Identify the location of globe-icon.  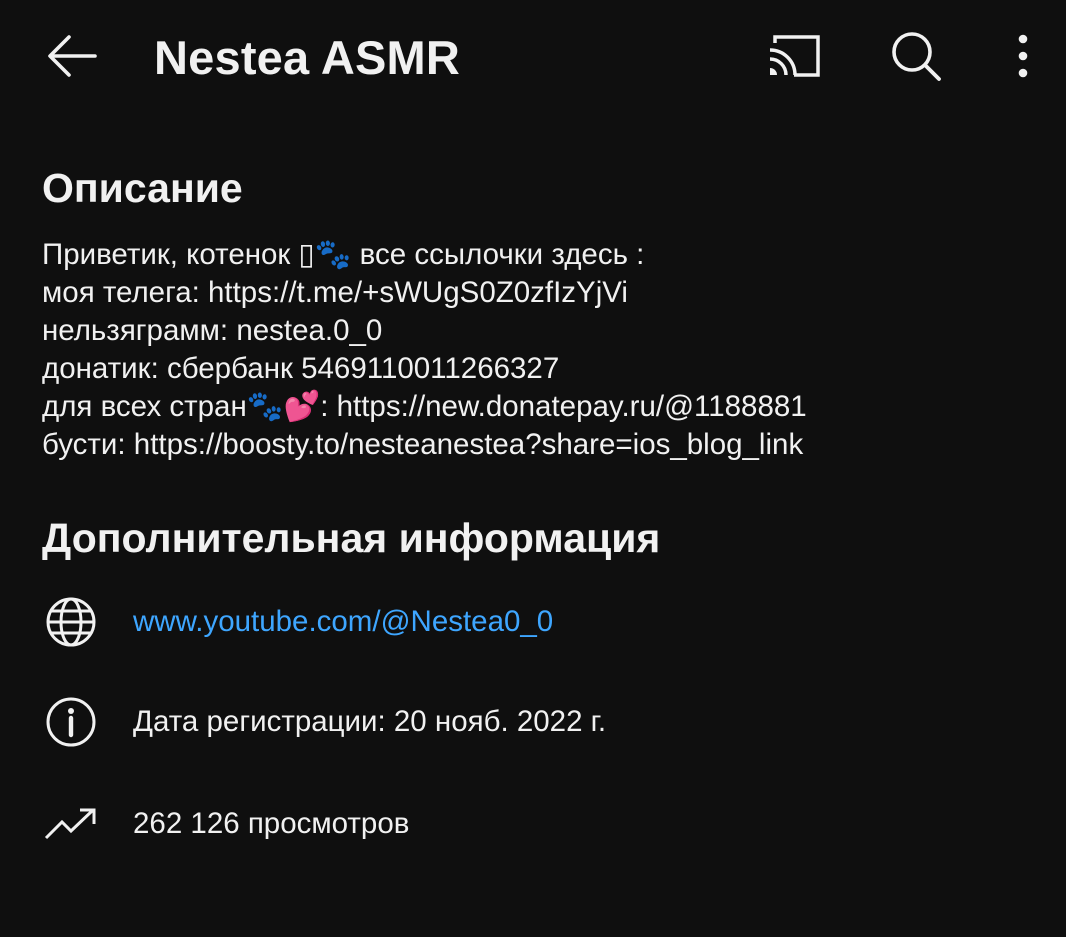
(71, 622).